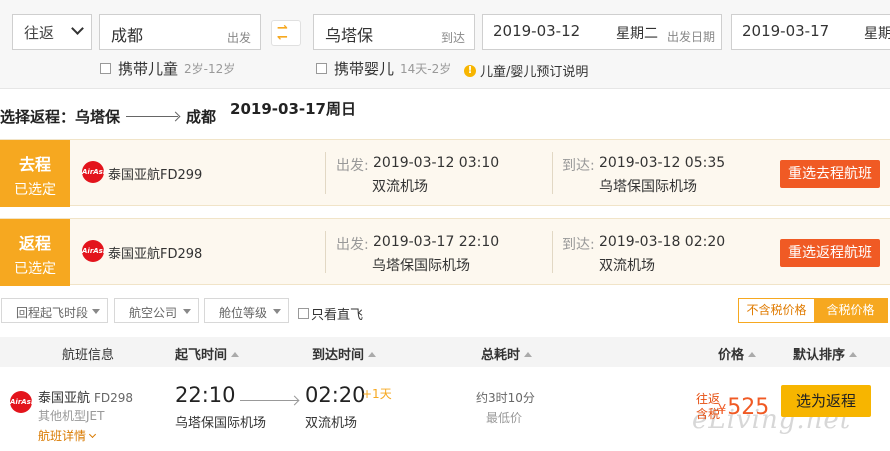 Image resolution: width=890 pixels, height=451 pixels. I want to click on arrival-airport: 乌塔保国际机场, so click(648, 187).